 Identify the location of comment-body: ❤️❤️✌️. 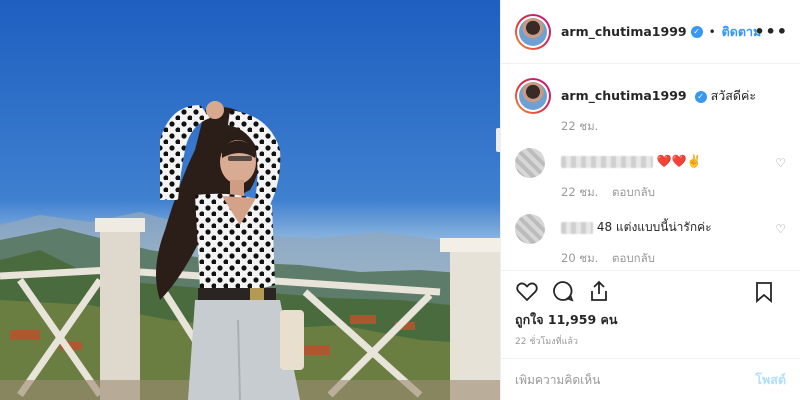
(679, 161).